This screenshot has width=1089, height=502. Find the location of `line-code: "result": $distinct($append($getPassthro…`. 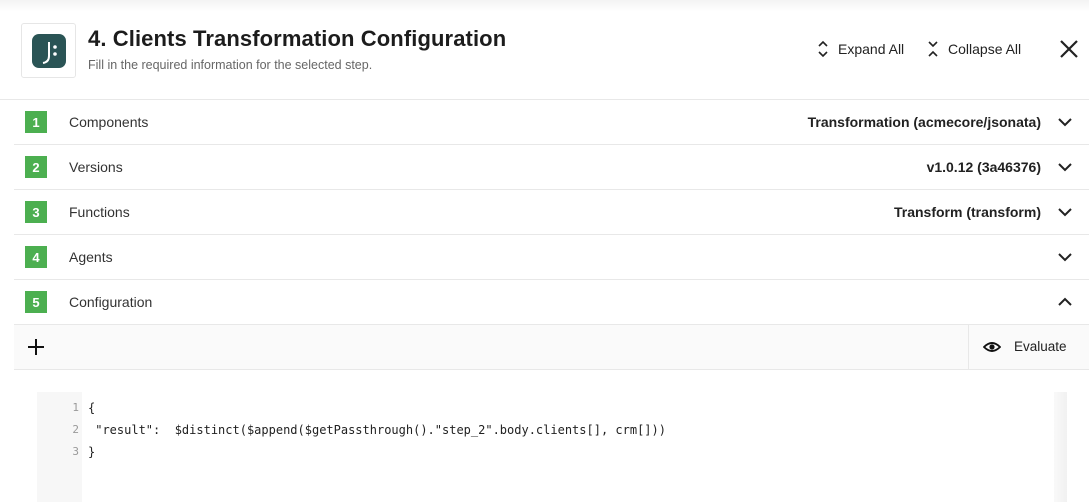

line-code: "result": $distinct($append($getPassthro… is located at coordinates (377, 430).